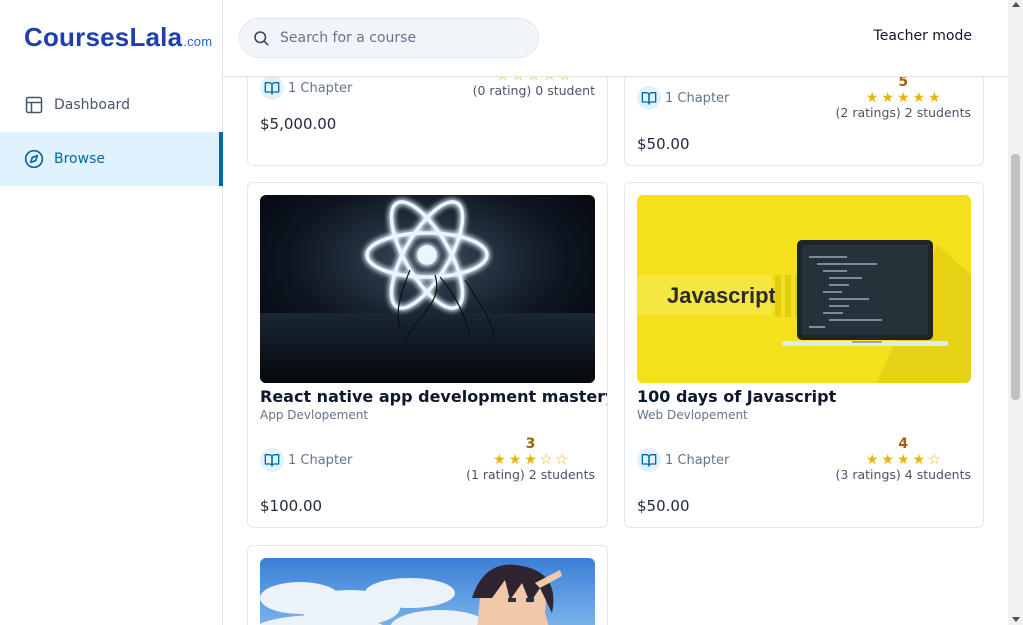  Describe the element at coordinates (565, 90) in the screenshot. I see `students-count: 0 student` at that location.